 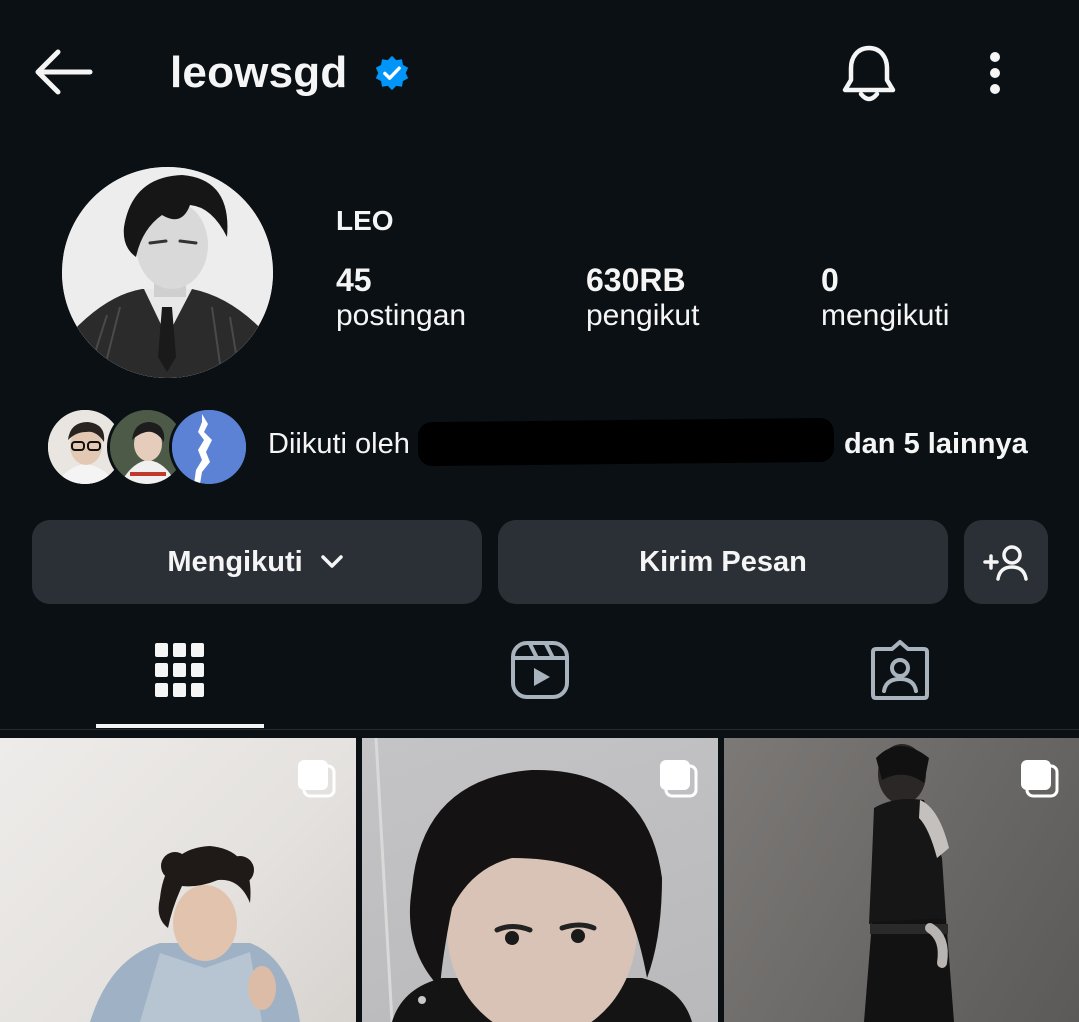 What do you see at coordinates (354, 280) in the screenshot?
I see `stat-posts-value: 45` at bounding box center [354, 280].